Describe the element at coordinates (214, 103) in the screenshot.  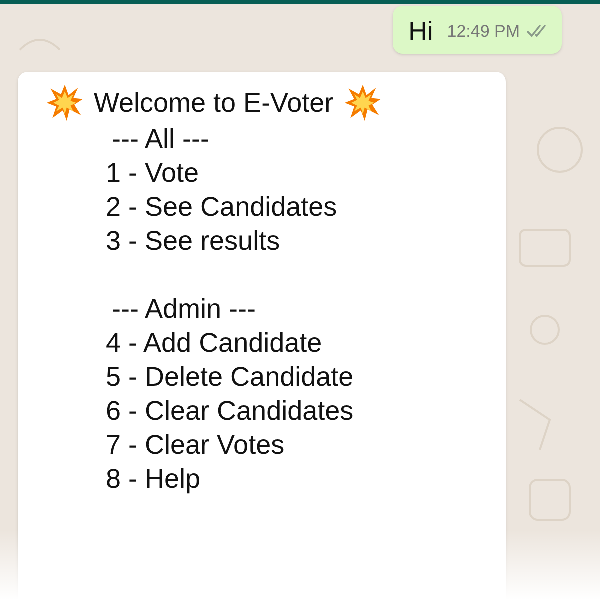
I see `message-title: Welcome to E-Voter` at that location.